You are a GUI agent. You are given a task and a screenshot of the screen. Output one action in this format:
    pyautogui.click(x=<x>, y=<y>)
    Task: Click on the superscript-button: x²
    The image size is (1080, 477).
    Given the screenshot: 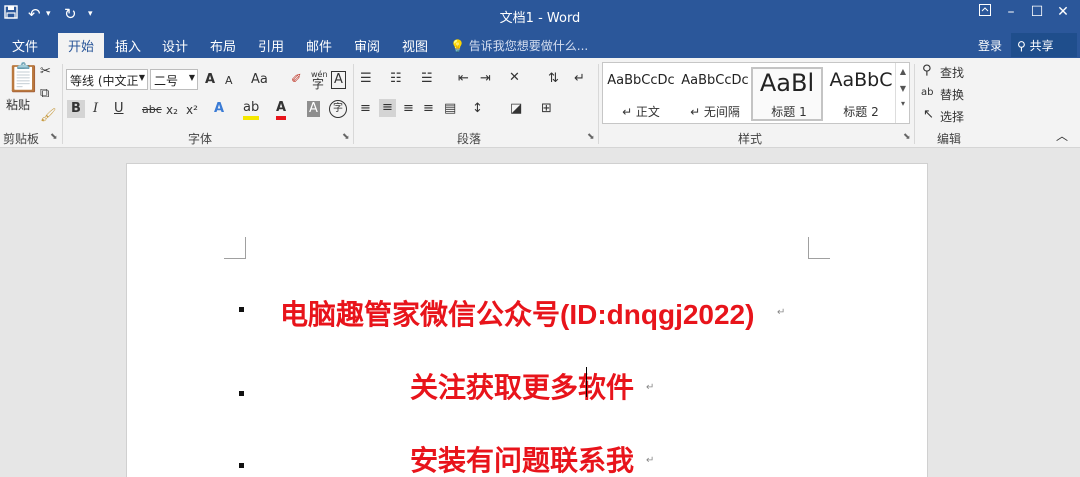 What is the action you would take?
    pyautogui.click(x=192, y=110)
    